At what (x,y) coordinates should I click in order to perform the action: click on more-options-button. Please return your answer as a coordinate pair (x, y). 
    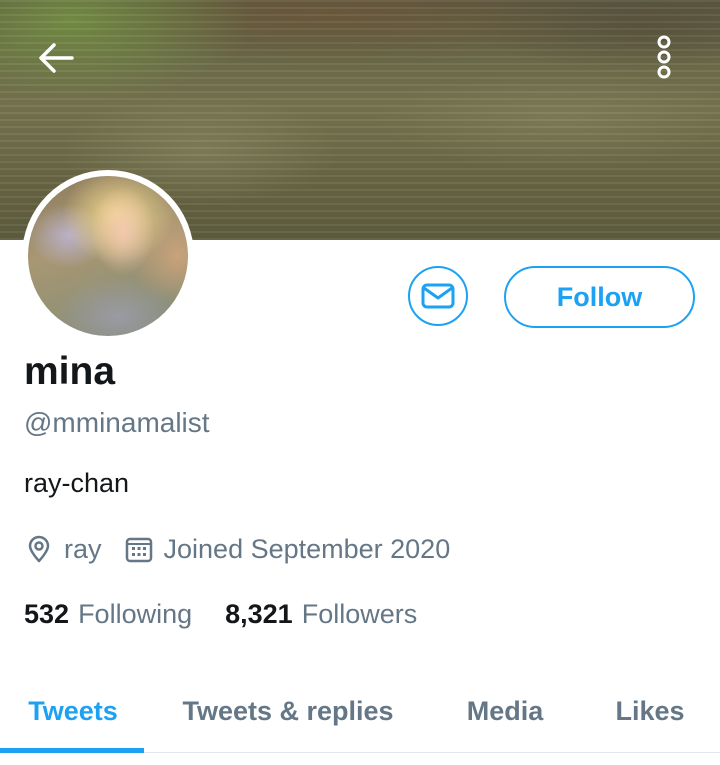
    Looking at the image, I should click on (664, 57).